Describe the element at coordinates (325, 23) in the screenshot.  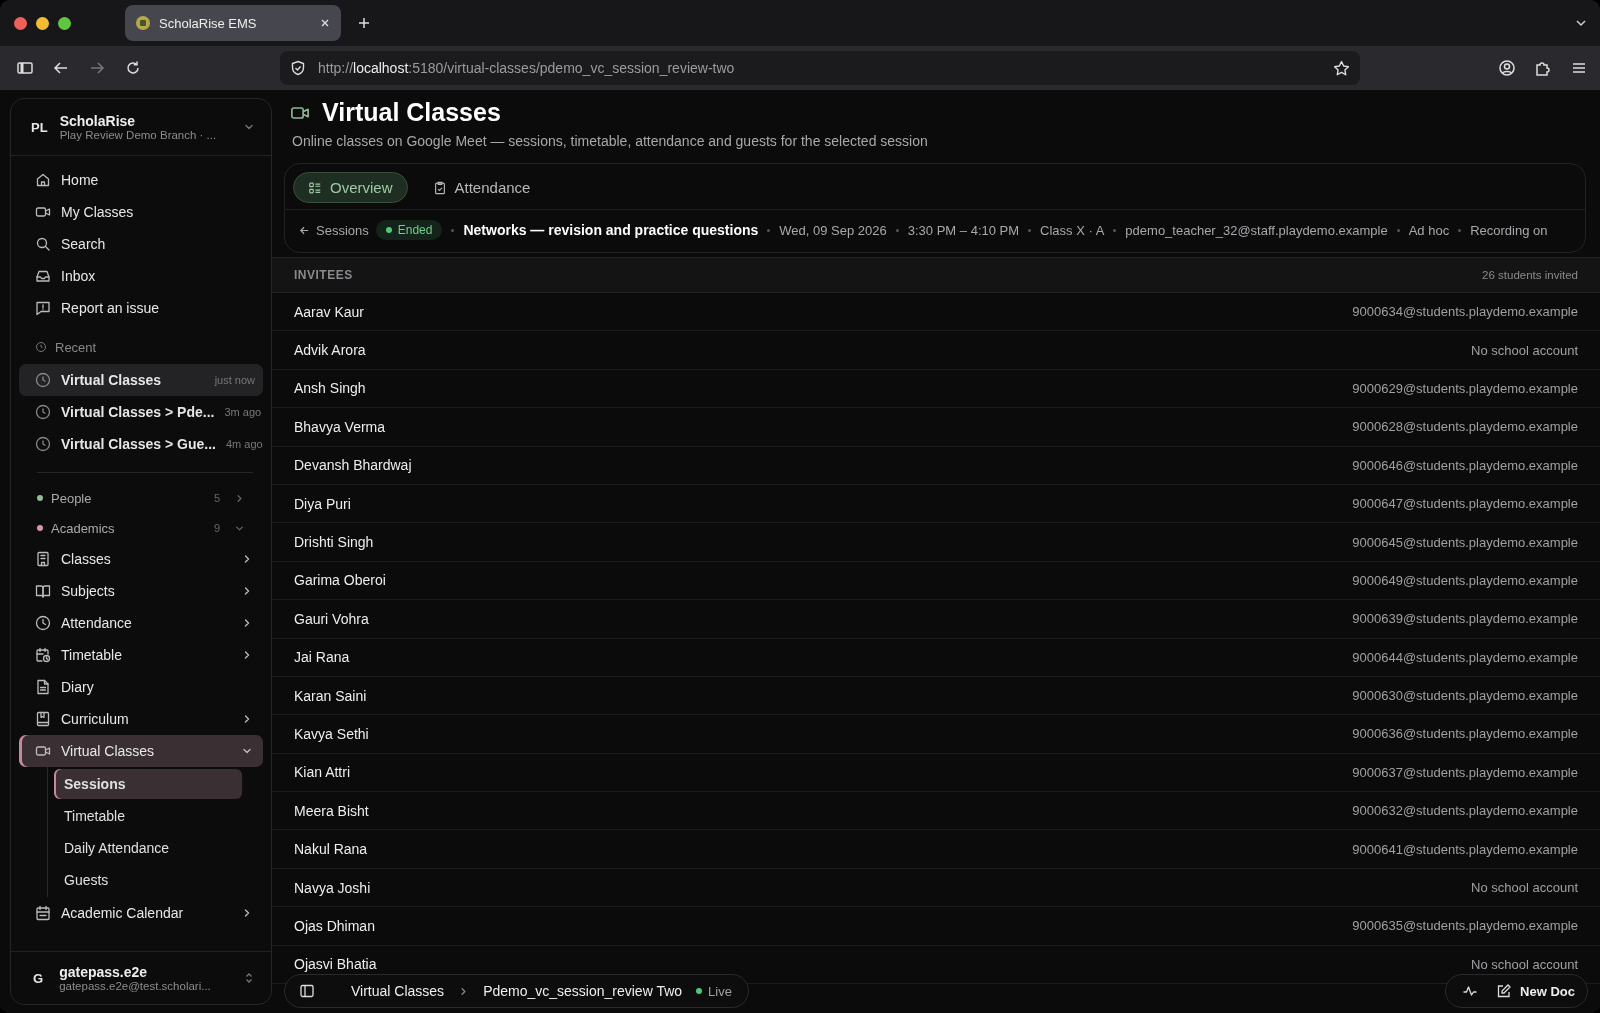
I see `close-tab-icon` at that location.